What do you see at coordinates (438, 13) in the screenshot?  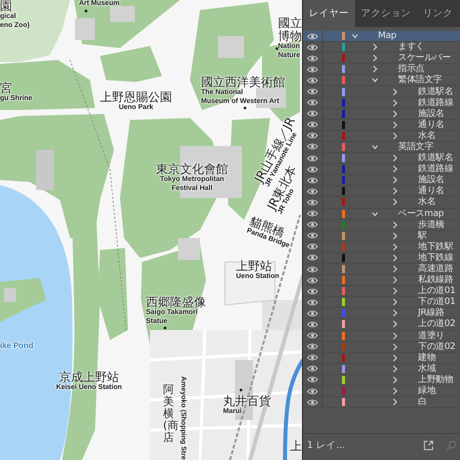 I see `panel-tab: リンク` at bounding box center [438, 13].